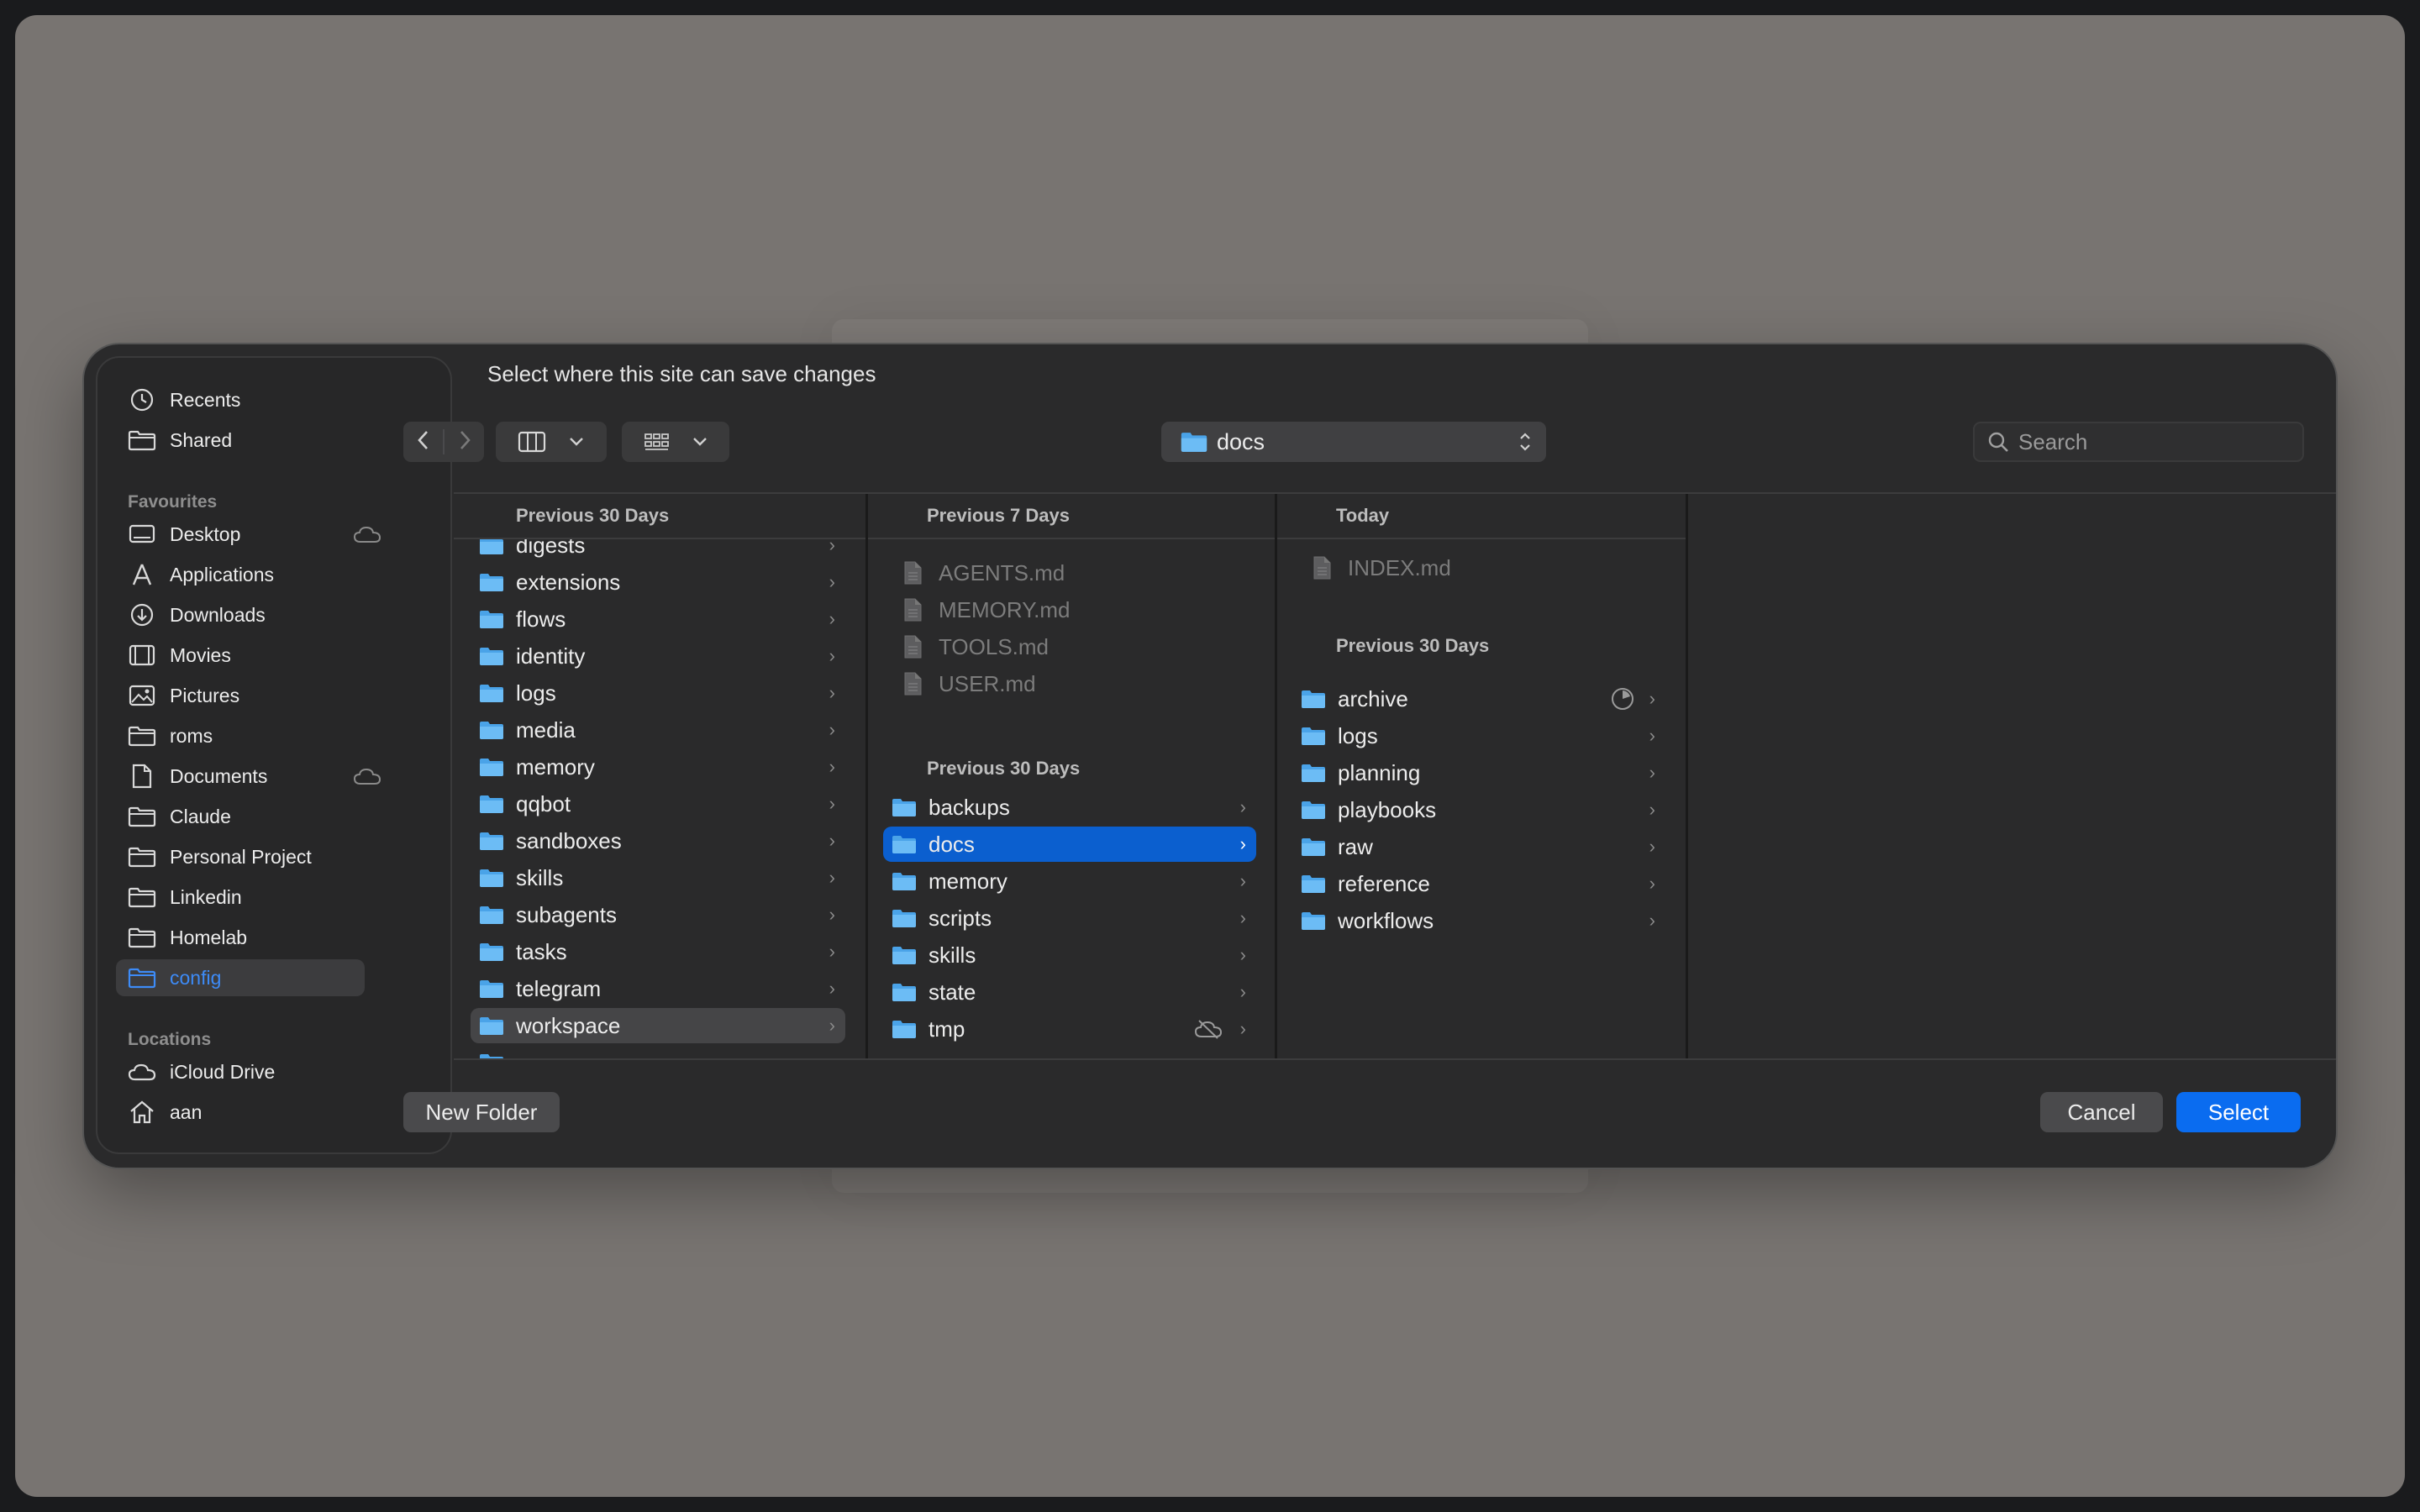  Describe the element at coordinates (142, 776) in the screenshot. I see `document-icon` at that location.